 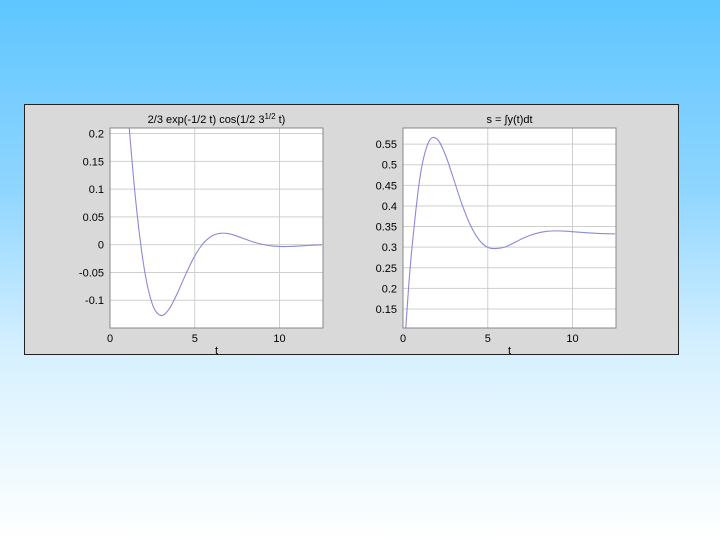 What do you see at coordinates (101, 246) in the screenshot?
I see `y-tick-label: 0` at bounding box center [101, 246].